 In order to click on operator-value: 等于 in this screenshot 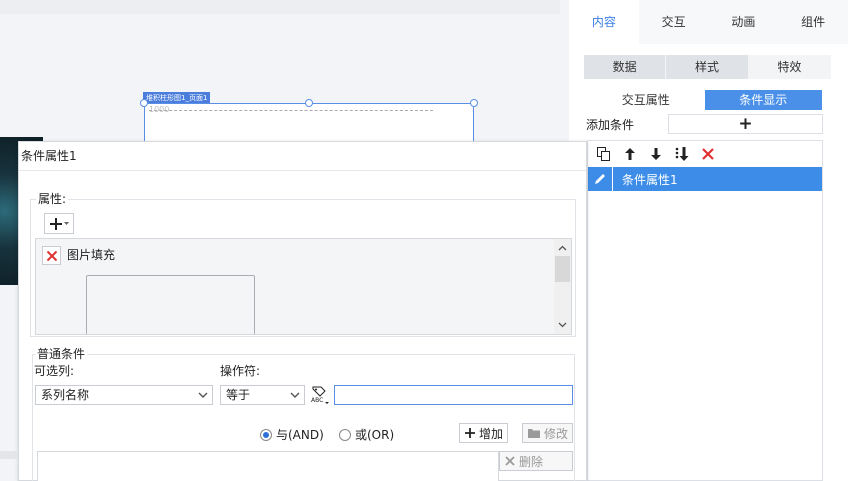, I will do `click(238, 395)`.